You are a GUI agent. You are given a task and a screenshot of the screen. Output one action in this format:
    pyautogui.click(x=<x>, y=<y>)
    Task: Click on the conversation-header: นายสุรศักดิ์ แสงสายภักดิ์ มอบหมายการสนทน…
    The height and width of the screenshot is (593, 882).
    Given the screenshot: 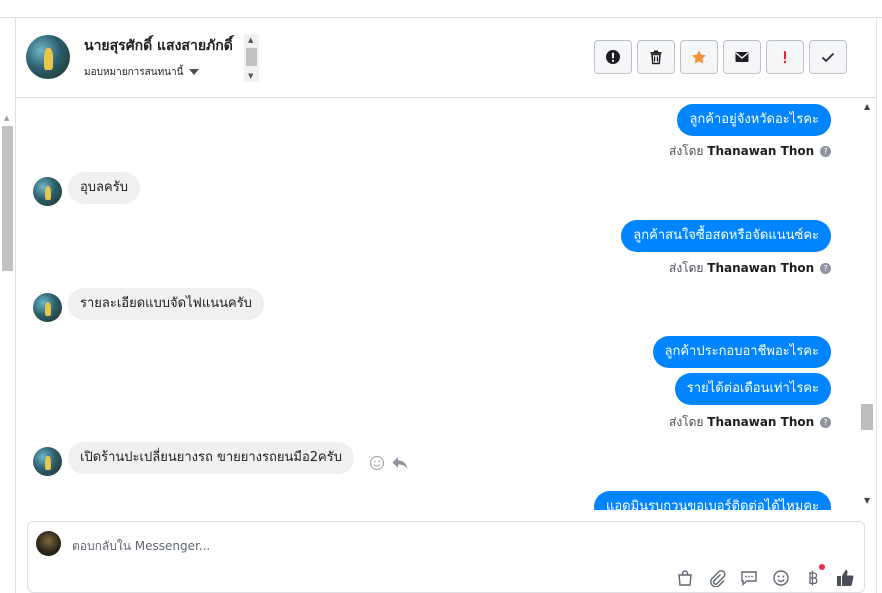 What is the action you would take?
    pyautogui.click(x=446, y=58)
    